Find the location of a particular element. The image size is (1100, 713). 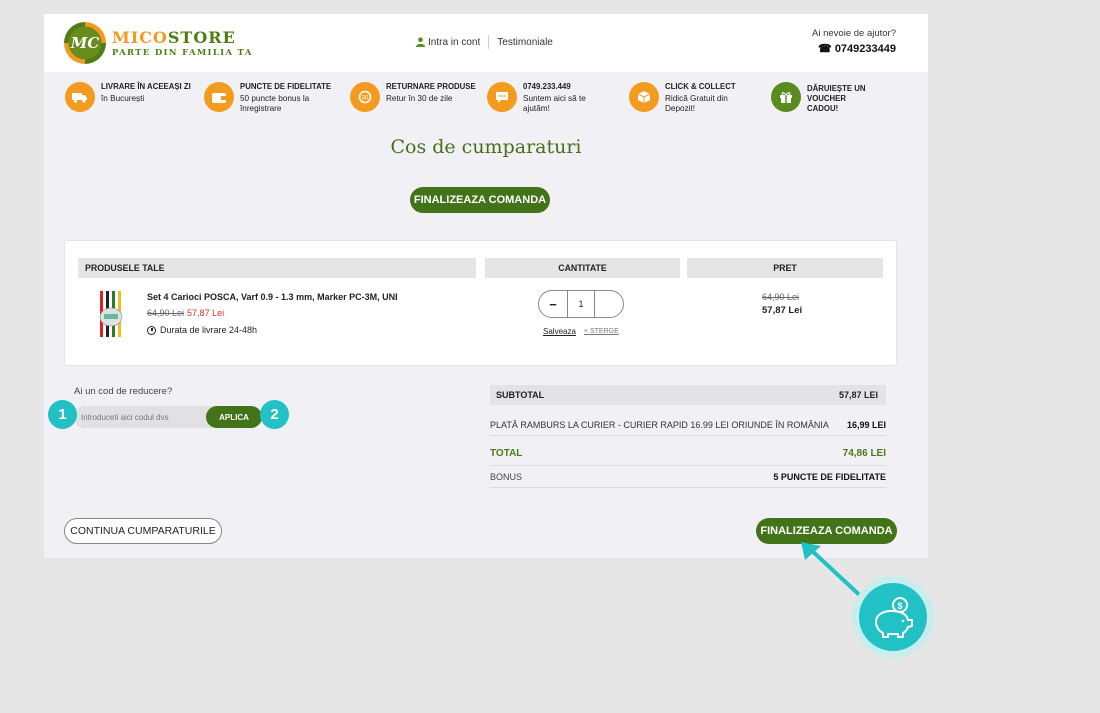

logo-mark: MC is located at coordinates (85, 43).